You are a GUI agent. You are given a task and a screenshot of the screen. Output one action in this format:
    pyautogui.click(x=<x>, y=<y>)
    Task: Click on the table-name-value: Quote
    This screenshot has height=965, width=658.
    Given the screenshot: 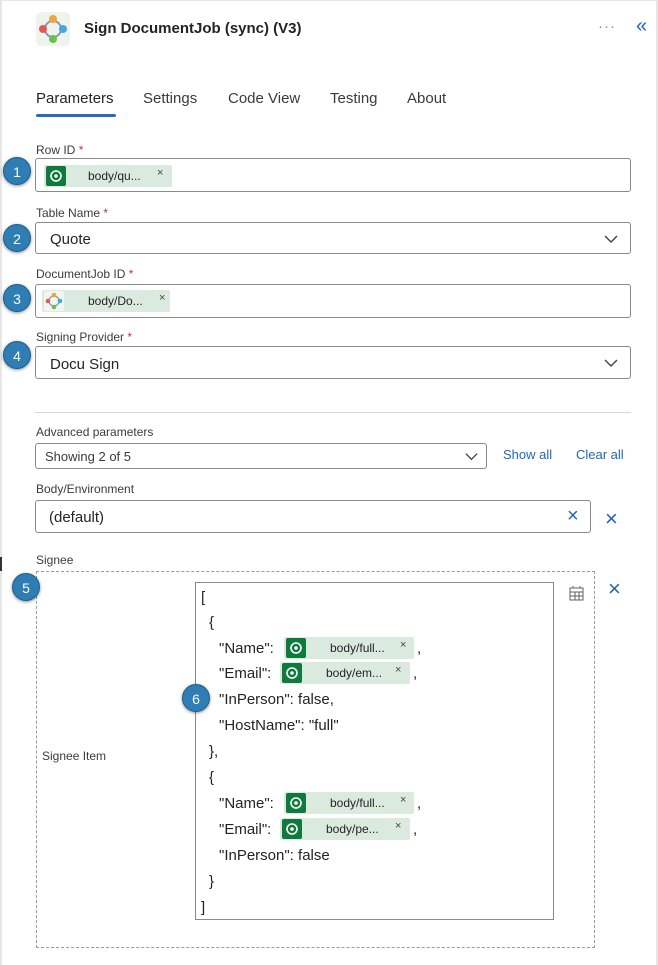 What is the action you would take?
    pyautogui.click(x=70, y=239)
    